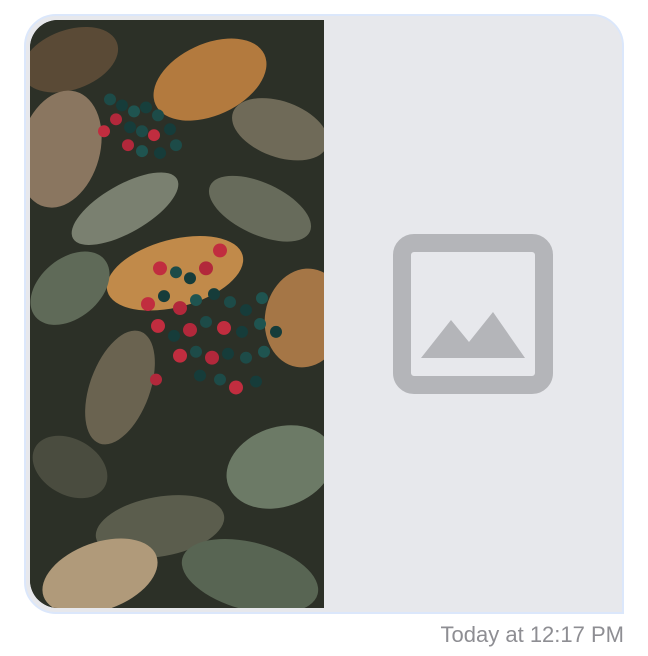  What do you see at coordinates (532, 634) in the screenshot?
I see `message-timestamp: Today at 12:17 PM` at bounding box center [532, 634].